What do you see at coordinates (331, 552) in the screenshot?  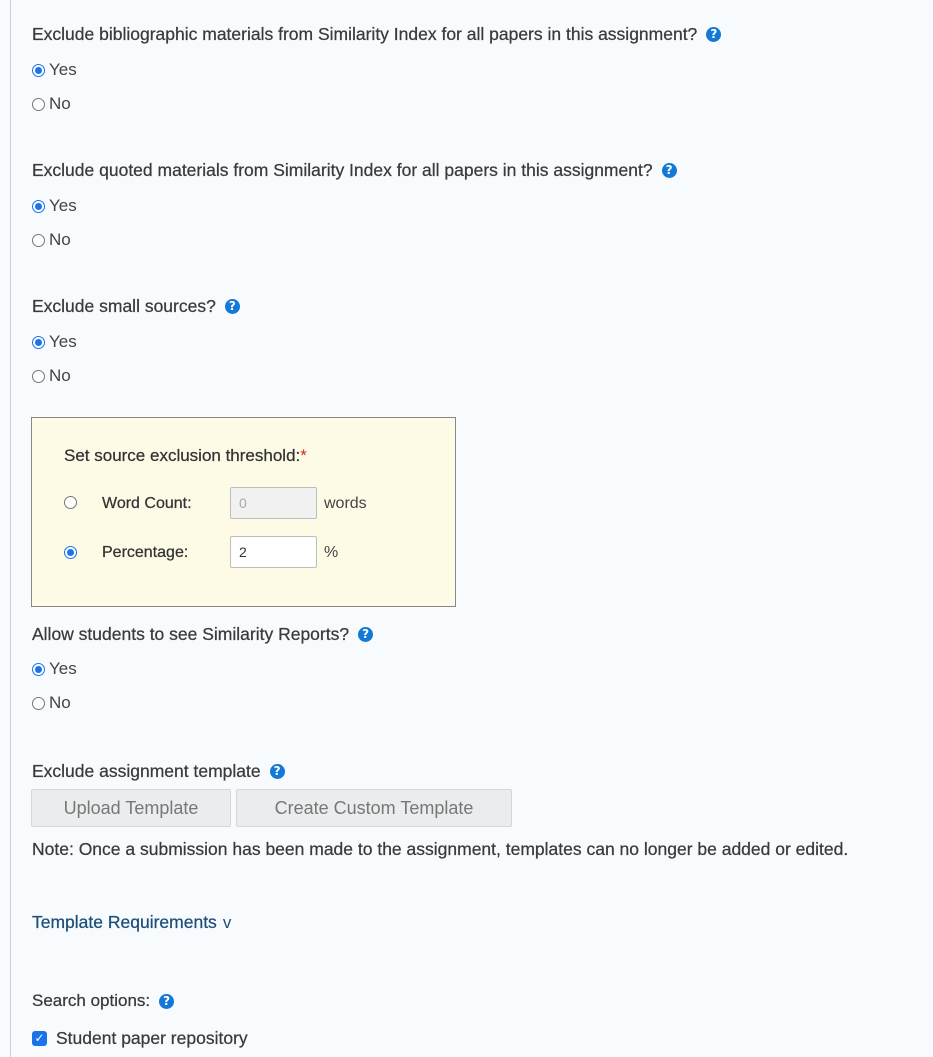 I see `percentage-unit: %` at bounding box center [331, 552].